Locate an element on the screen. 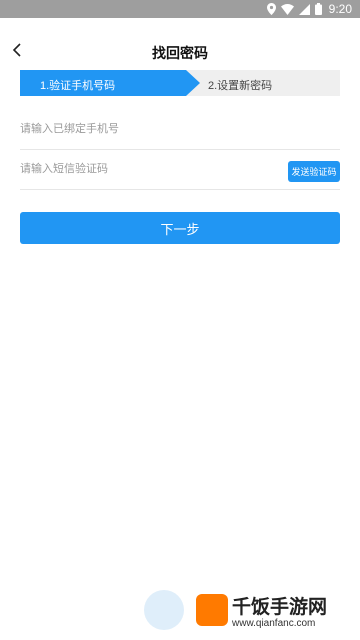  header: 找回密码 is located at coordinates (180, 53).